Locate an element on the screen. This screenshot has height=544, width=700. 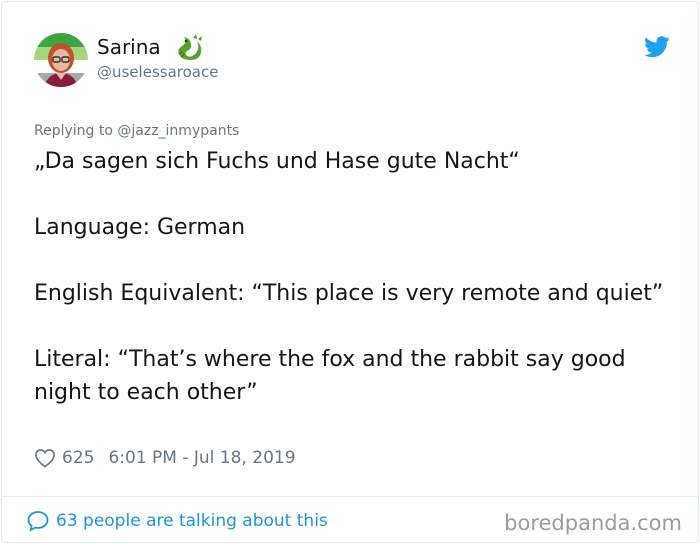
twitter-bird-icon is located at coordinates (657, 47).